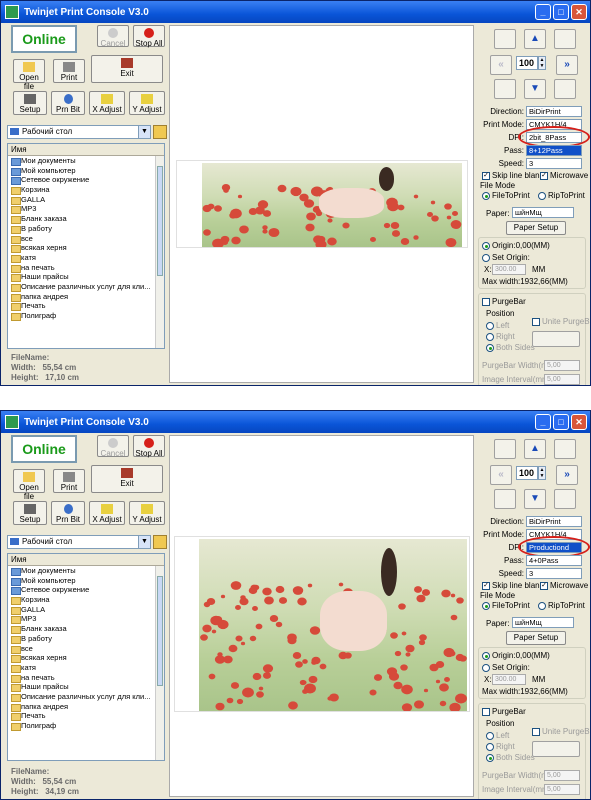 This screenshot has height=800, width=591. I want to click on pass-select: 8+12Pass, so click(554, 150).